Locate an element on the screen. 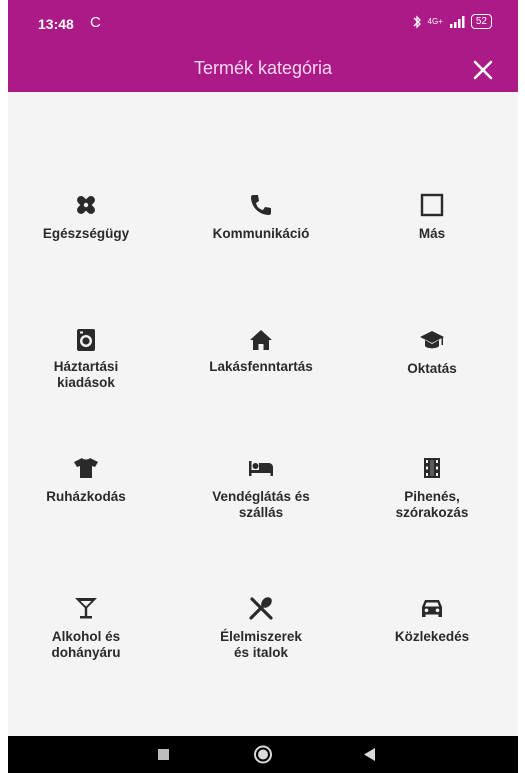  cocktail-icon is located at coordinates (86, 608).